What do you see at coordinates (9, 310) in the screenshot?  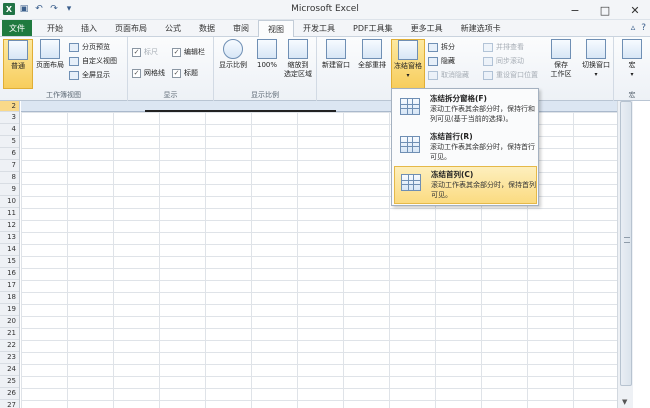 I see `row-header: 19` at bounding box center [9, 310].